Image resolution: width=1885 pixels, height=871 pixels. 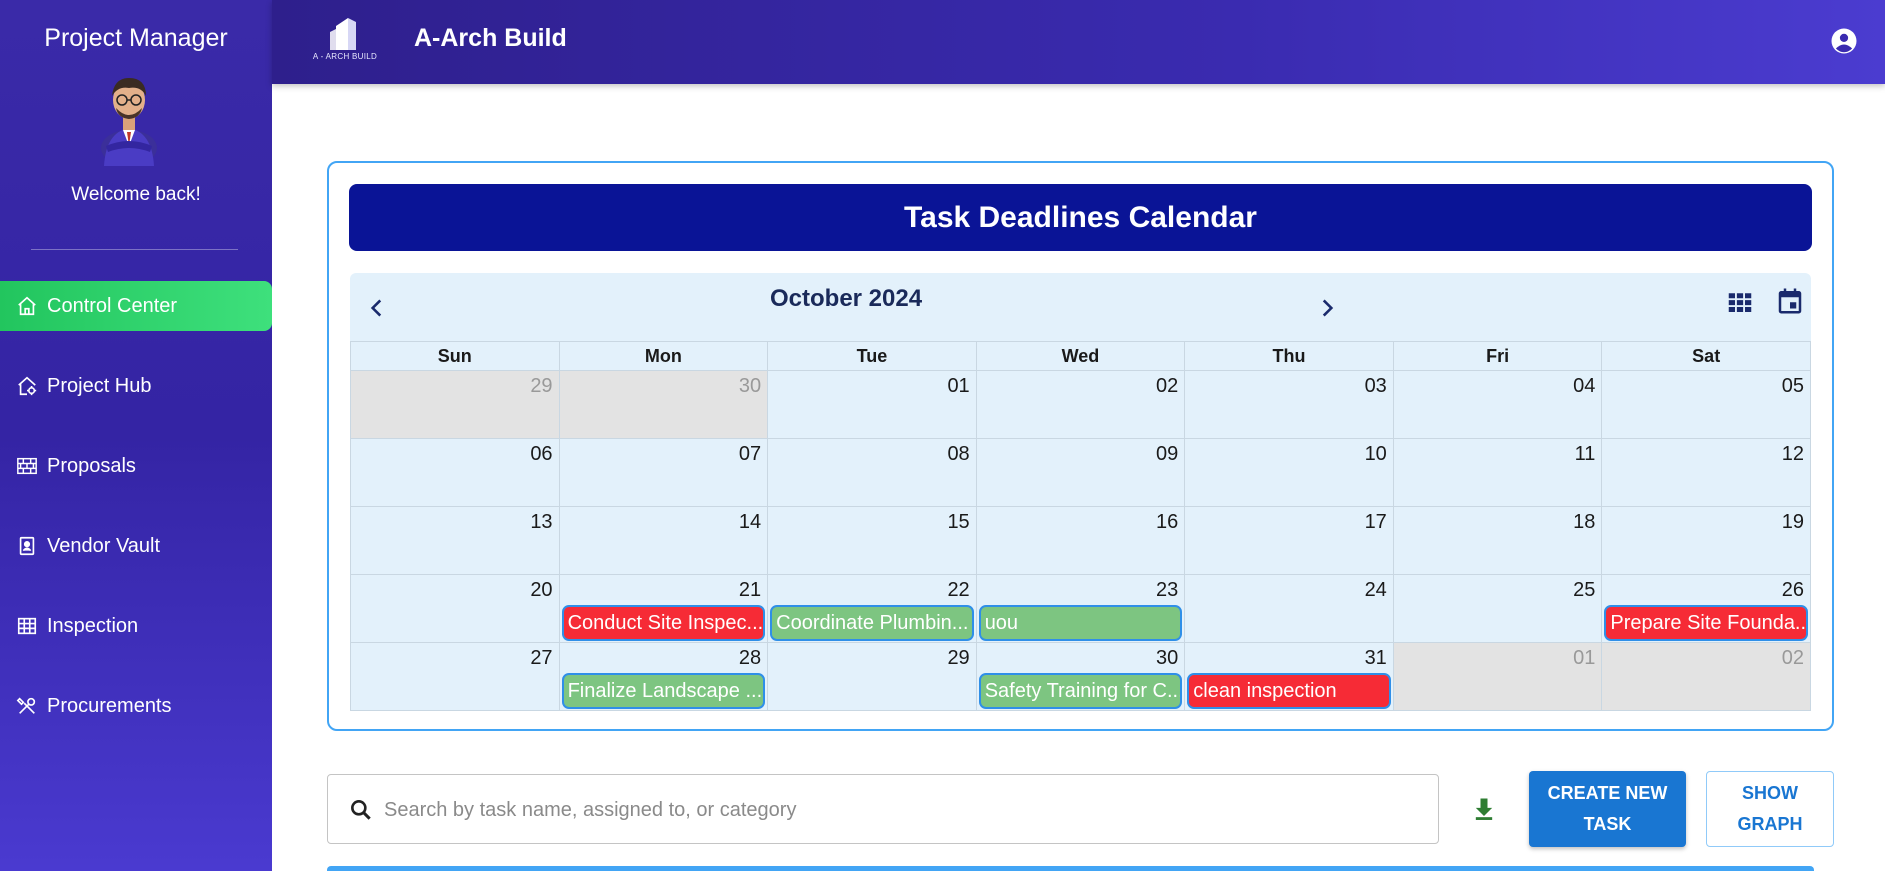 I want to click on day-number: 22, so click(x=958, y=590).